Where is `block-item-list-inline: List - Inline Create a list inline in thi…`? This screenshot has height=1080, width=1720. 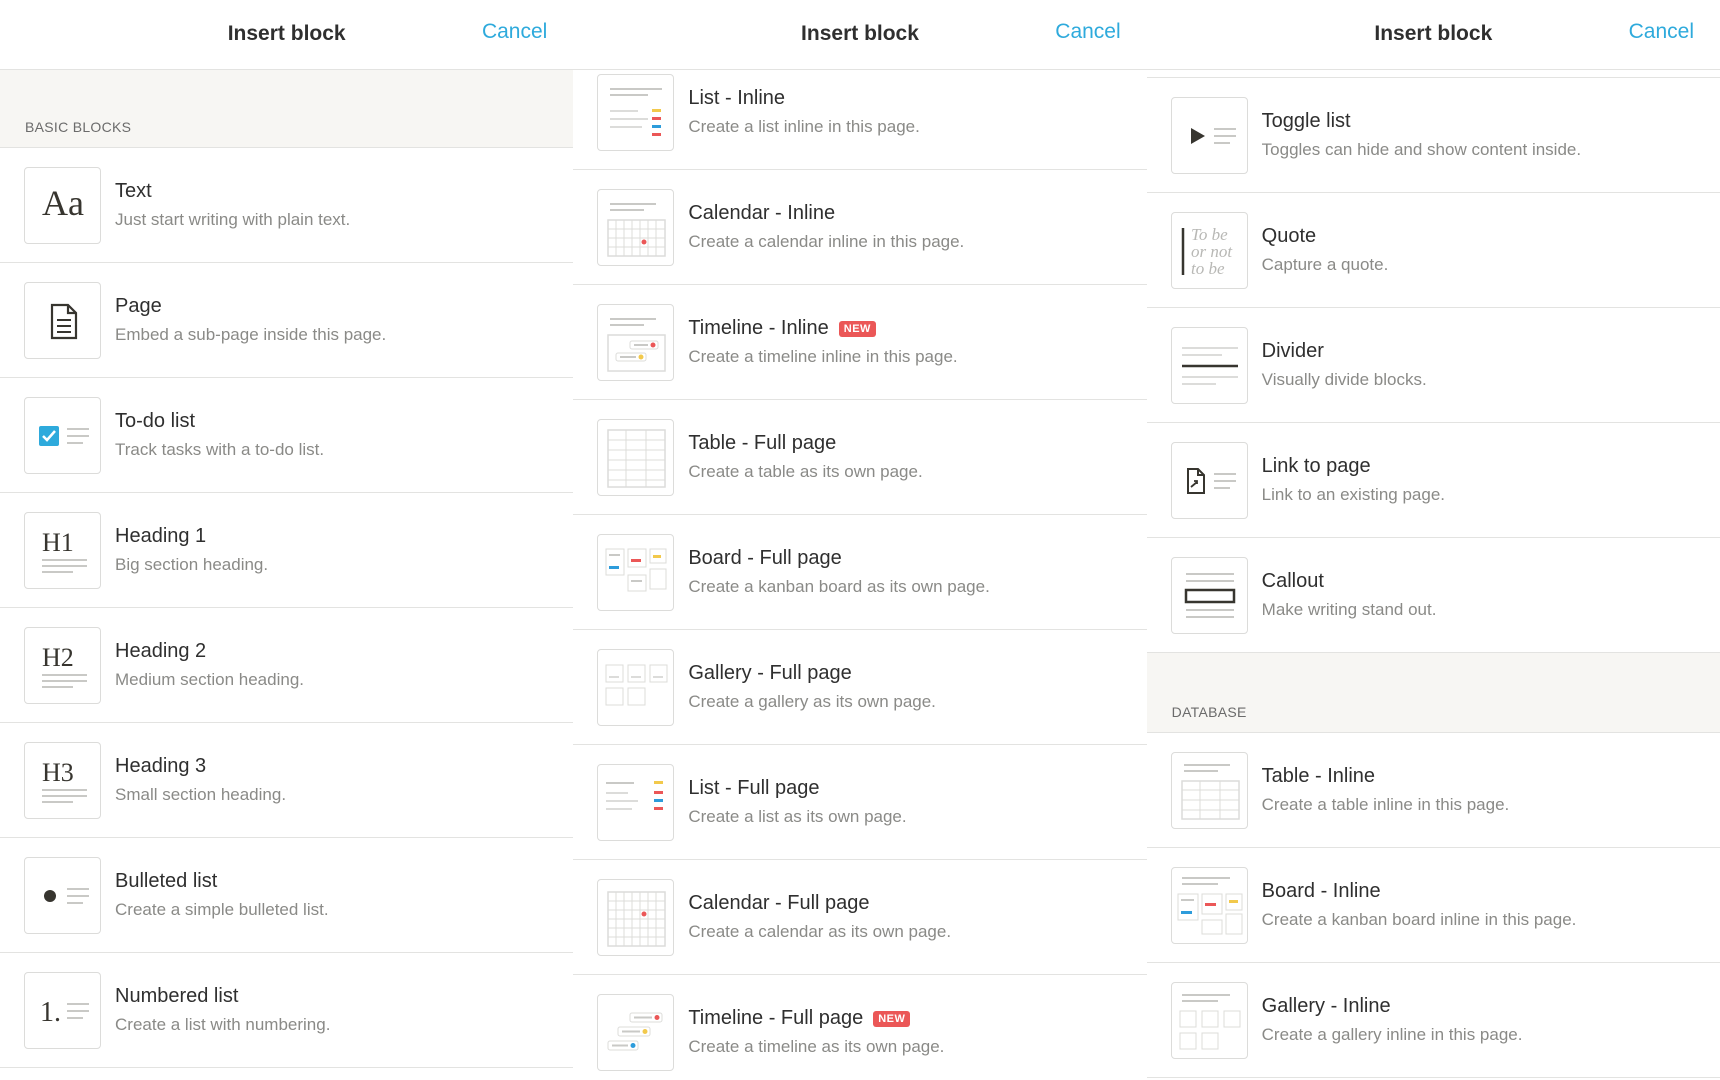
block-item-list-inline: List - Inline Create a list inline in thi… is located at coordinates (860, 112).